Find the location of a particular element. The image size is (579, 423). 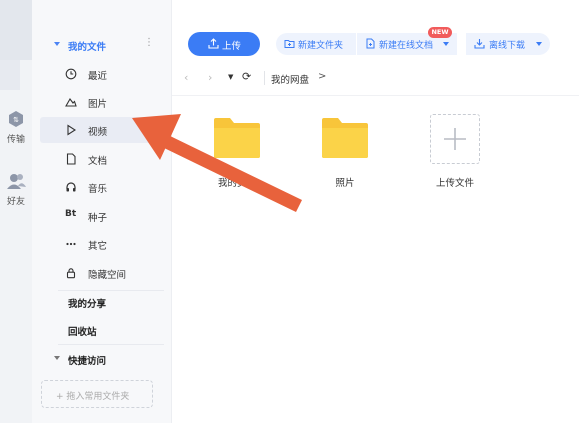

arrow-head is located at coordinates (156, 137).